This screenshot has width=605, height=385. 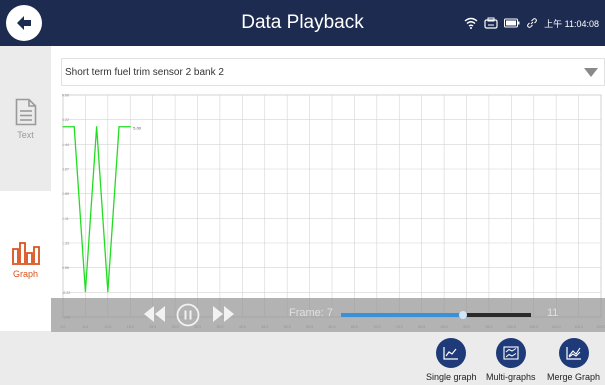 What do you see at coordinates (574, 377) in the screenshot?
I see `merge-graph-label: Merge Graph` at bounding box center [574, 377].